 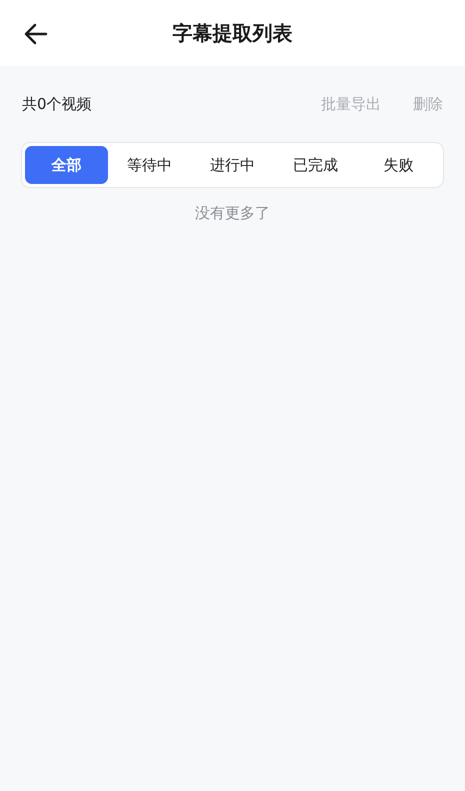 What do you see at coordinates (232, 213) in the screenshot?
I see `list-end-text: 没有更多了` at bounding box center [232, 213].